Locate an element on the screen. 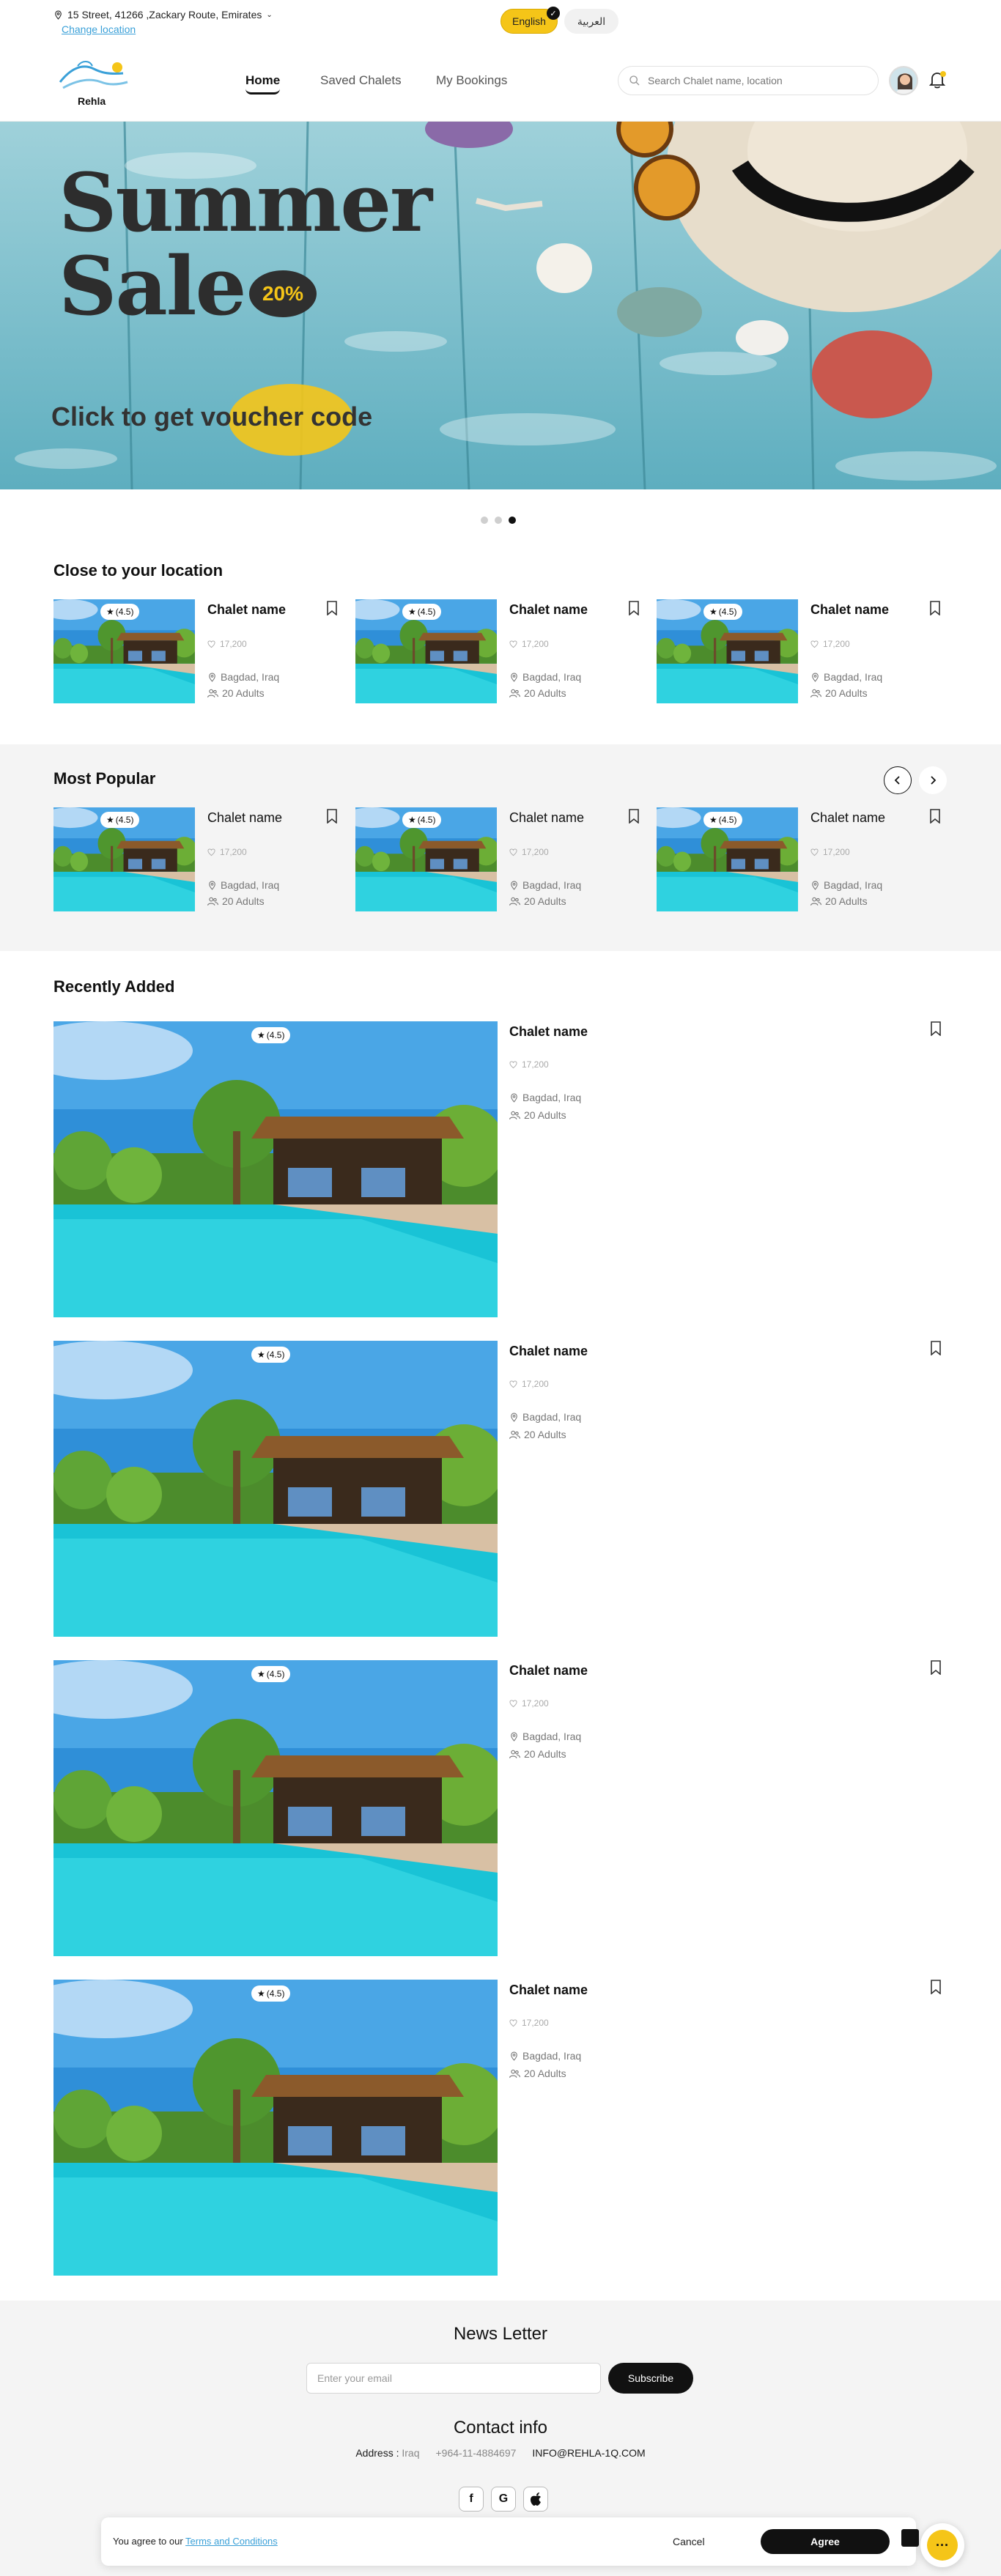 Image resolution: width=1001 pixels, height=2576 pixels. next-button is located at coordinates (933, 780).